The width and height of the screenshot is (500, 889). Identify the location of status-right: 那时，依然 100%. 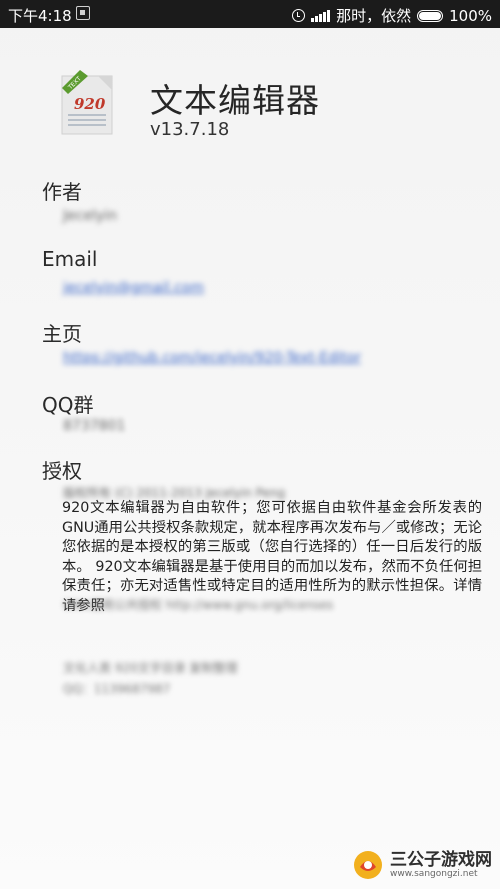
(392, 15).